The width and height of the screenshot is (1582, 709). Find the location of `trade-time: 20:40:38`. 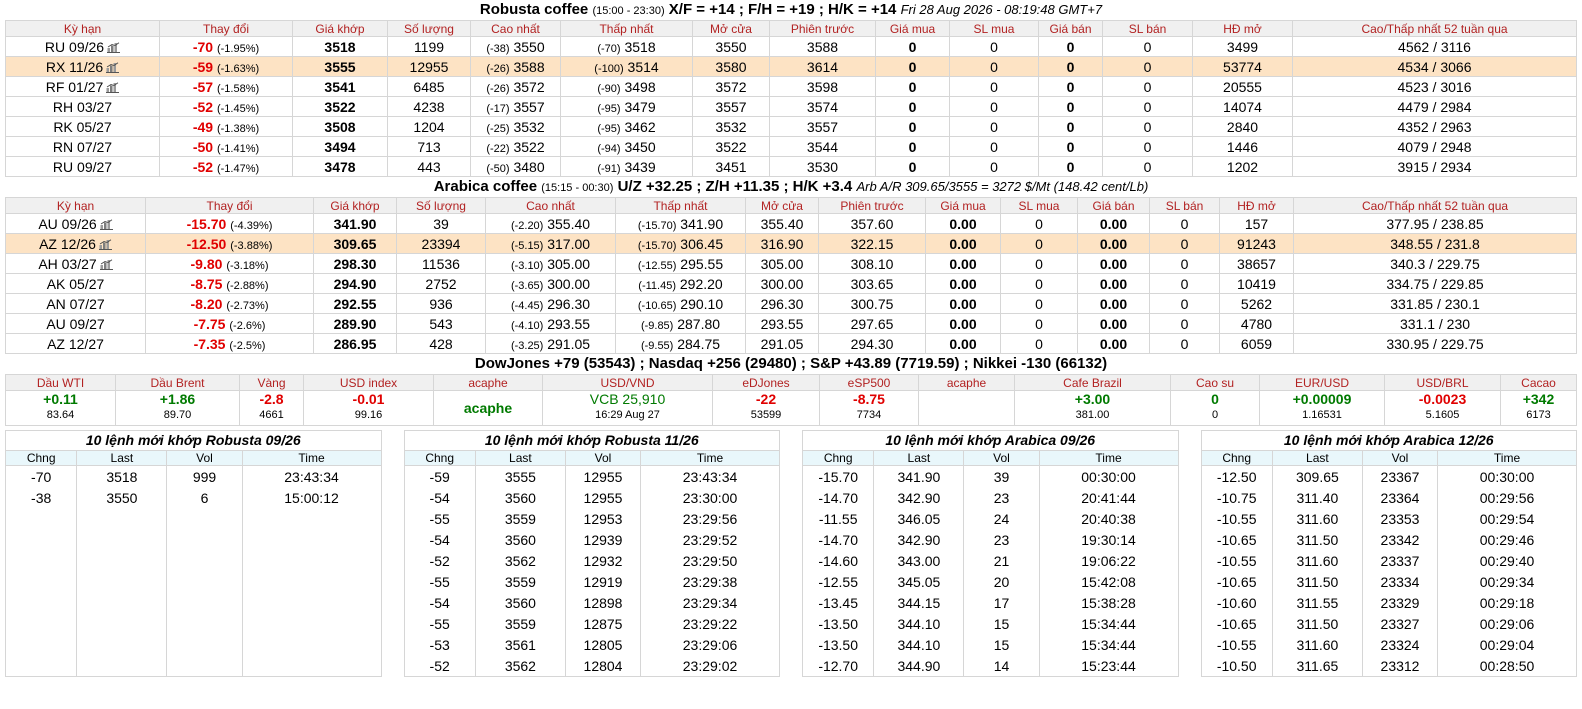

trade-time: 20:40:38 is located at coordinates (1108, 518).